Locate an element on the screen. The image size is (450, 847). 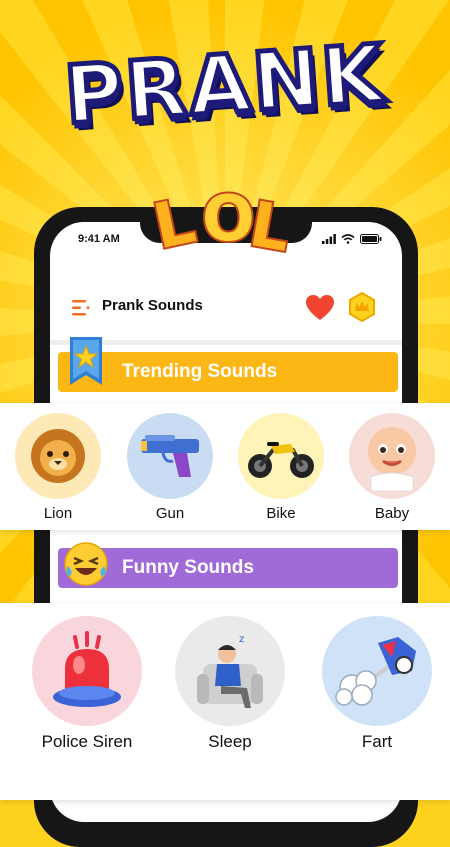
svg-text: z is located at coordinates (241, 639).